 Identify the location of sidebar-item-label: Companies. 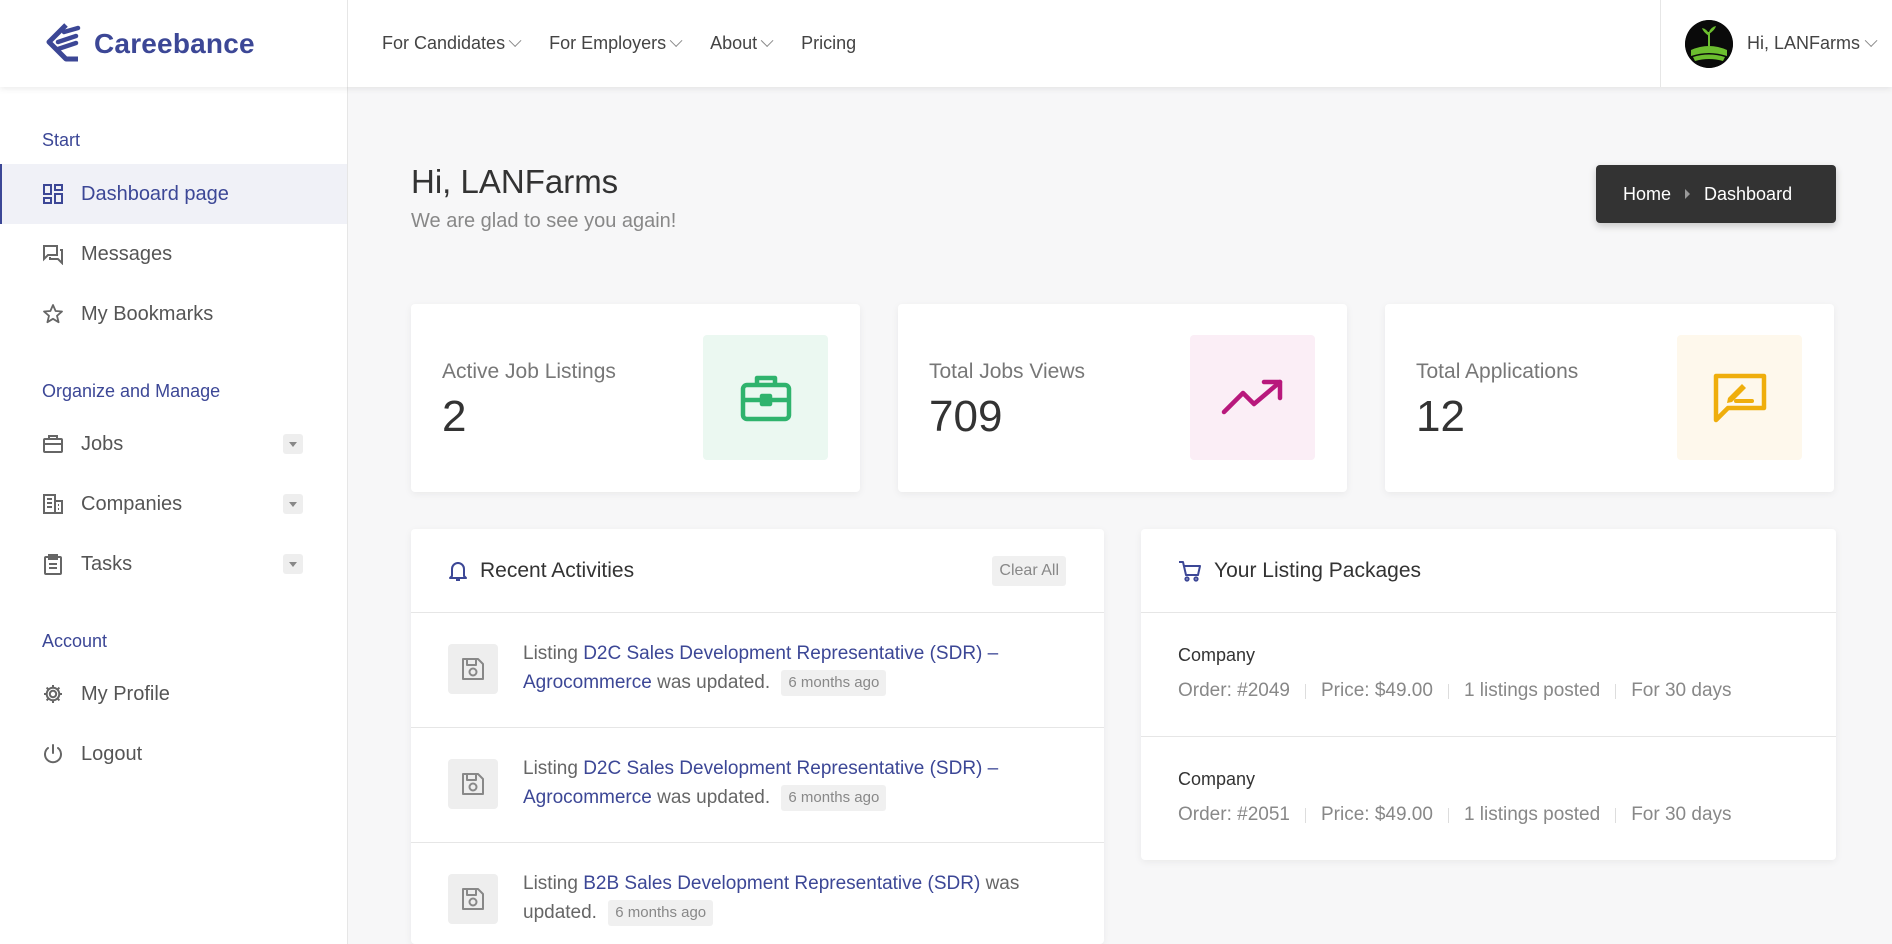
(132, 503).